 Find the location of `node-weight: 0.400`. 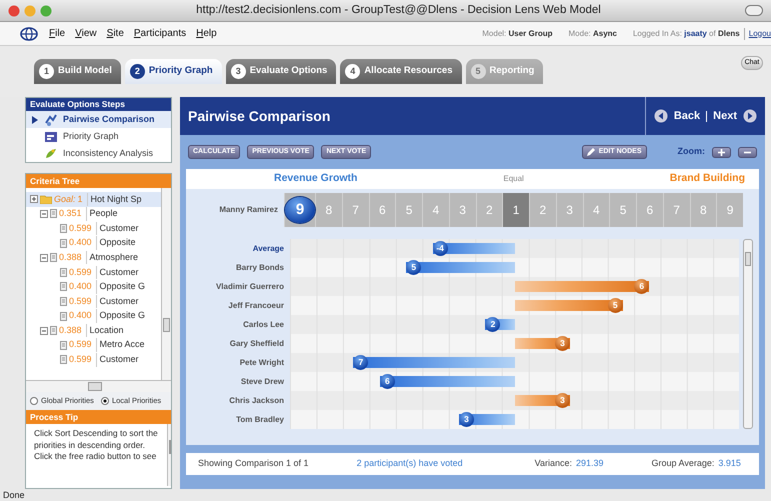

node-weight: 0.400 is located at coordinates (80, 315).